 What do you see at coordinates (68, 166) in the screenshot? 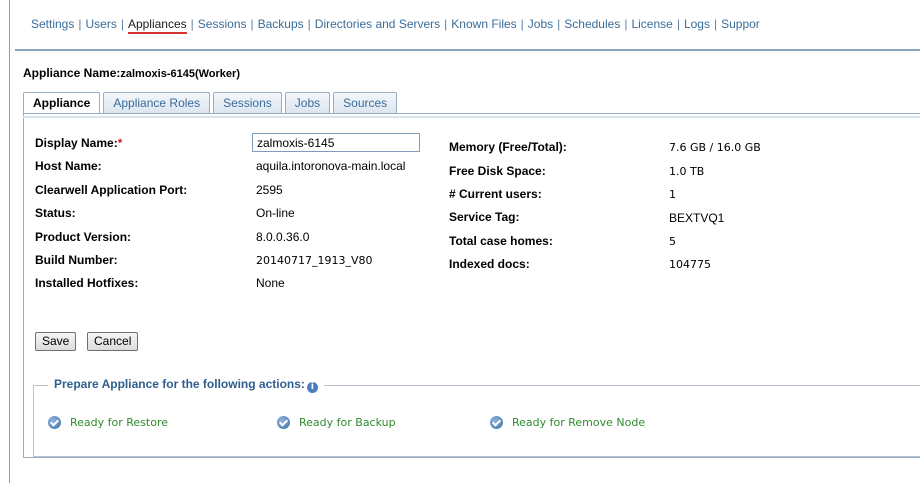
I see `host-name-label: Host Name:` at bounding box center [68, 166].